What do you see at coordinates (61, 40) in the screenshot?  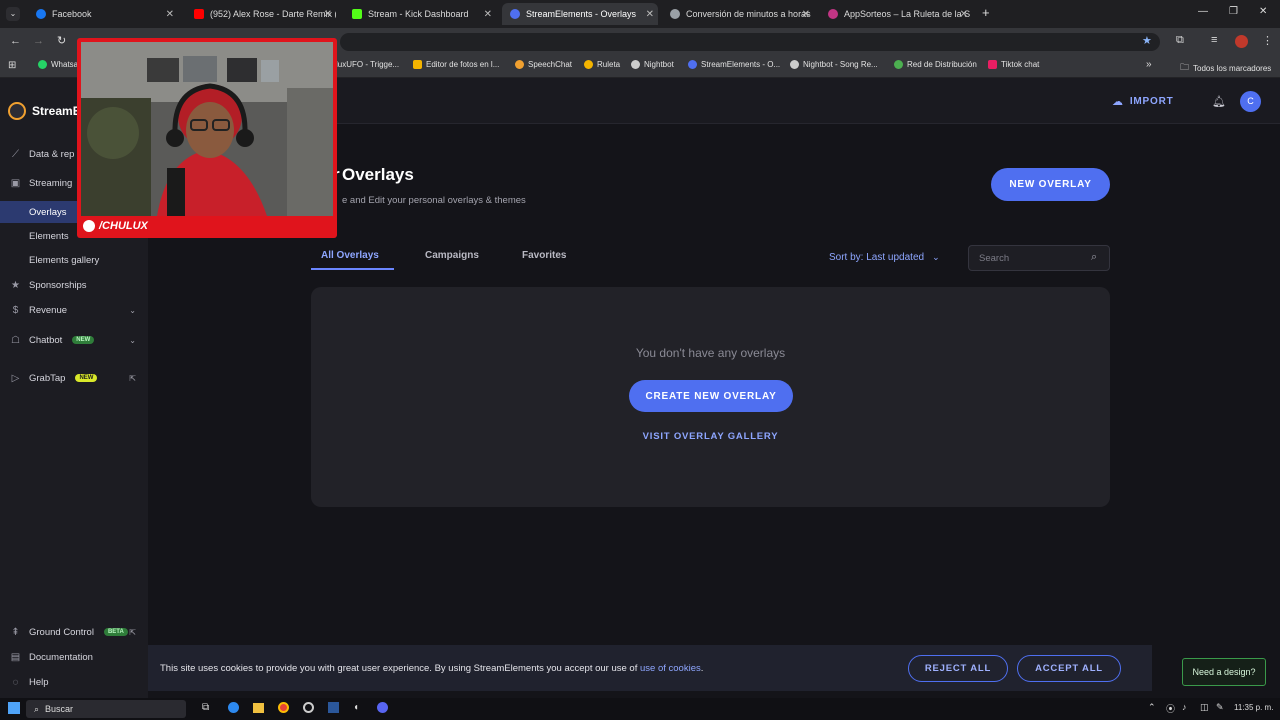 I see `reload-icon: ↻` at bounding box center [61, 40].